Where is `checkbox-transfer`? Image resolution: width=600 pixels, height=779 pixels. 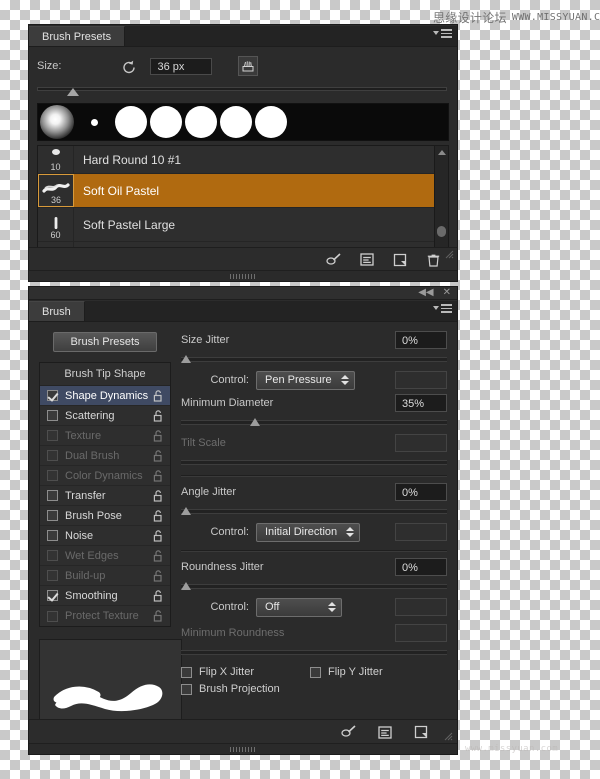
checkbox-transfer is located at coordinates (52, 495).